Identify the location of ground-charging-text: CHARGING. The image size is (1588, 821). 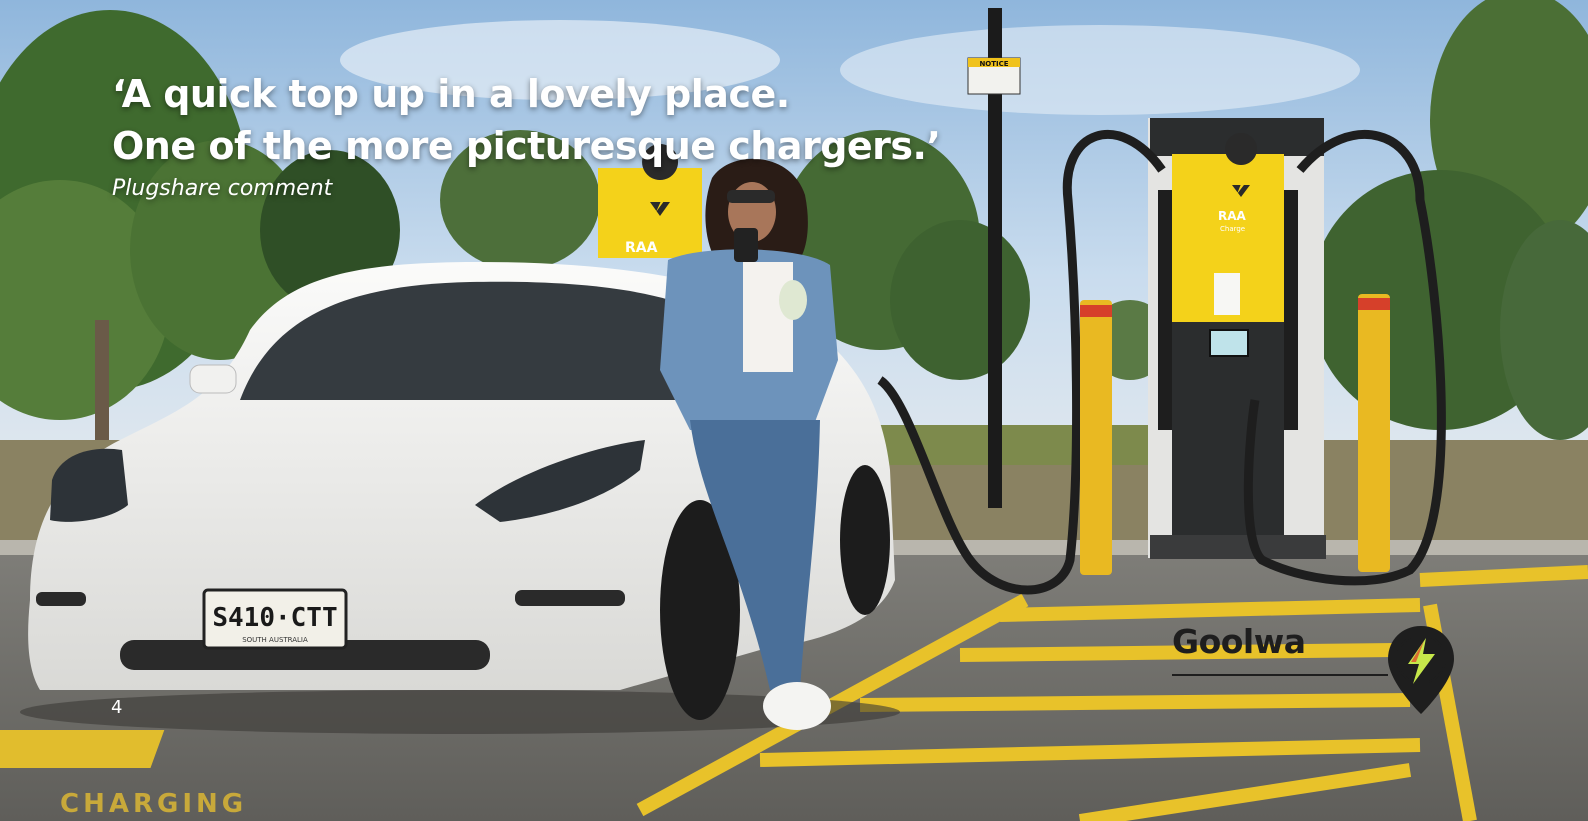
(153, 804).